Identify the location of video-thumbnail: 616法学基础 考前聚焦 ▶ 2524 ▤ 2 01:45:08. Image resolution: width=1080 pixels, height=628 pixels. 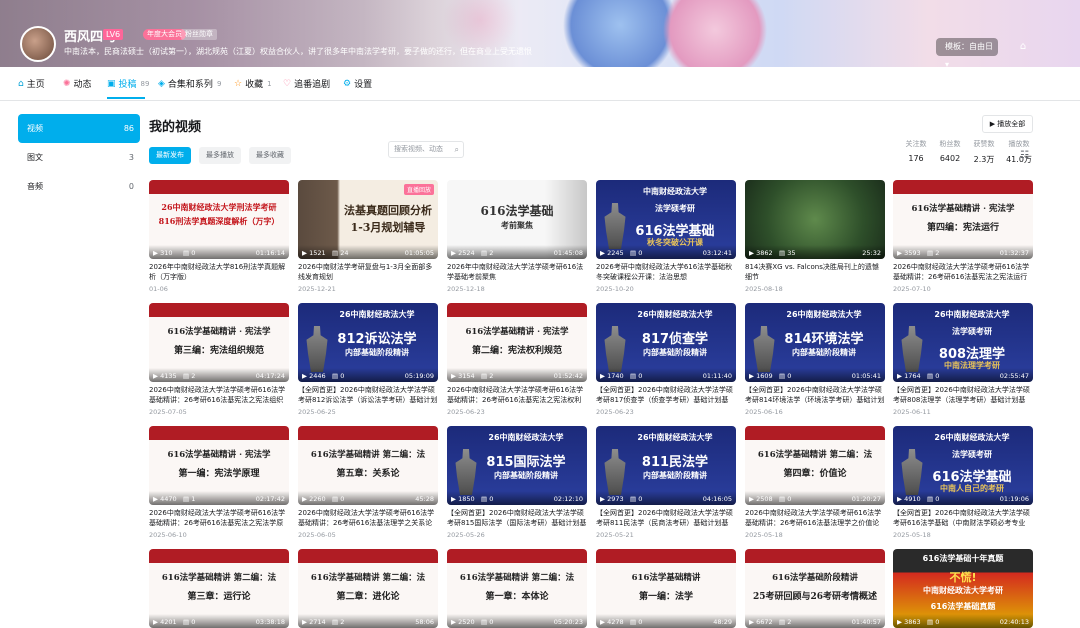
(517, 219).